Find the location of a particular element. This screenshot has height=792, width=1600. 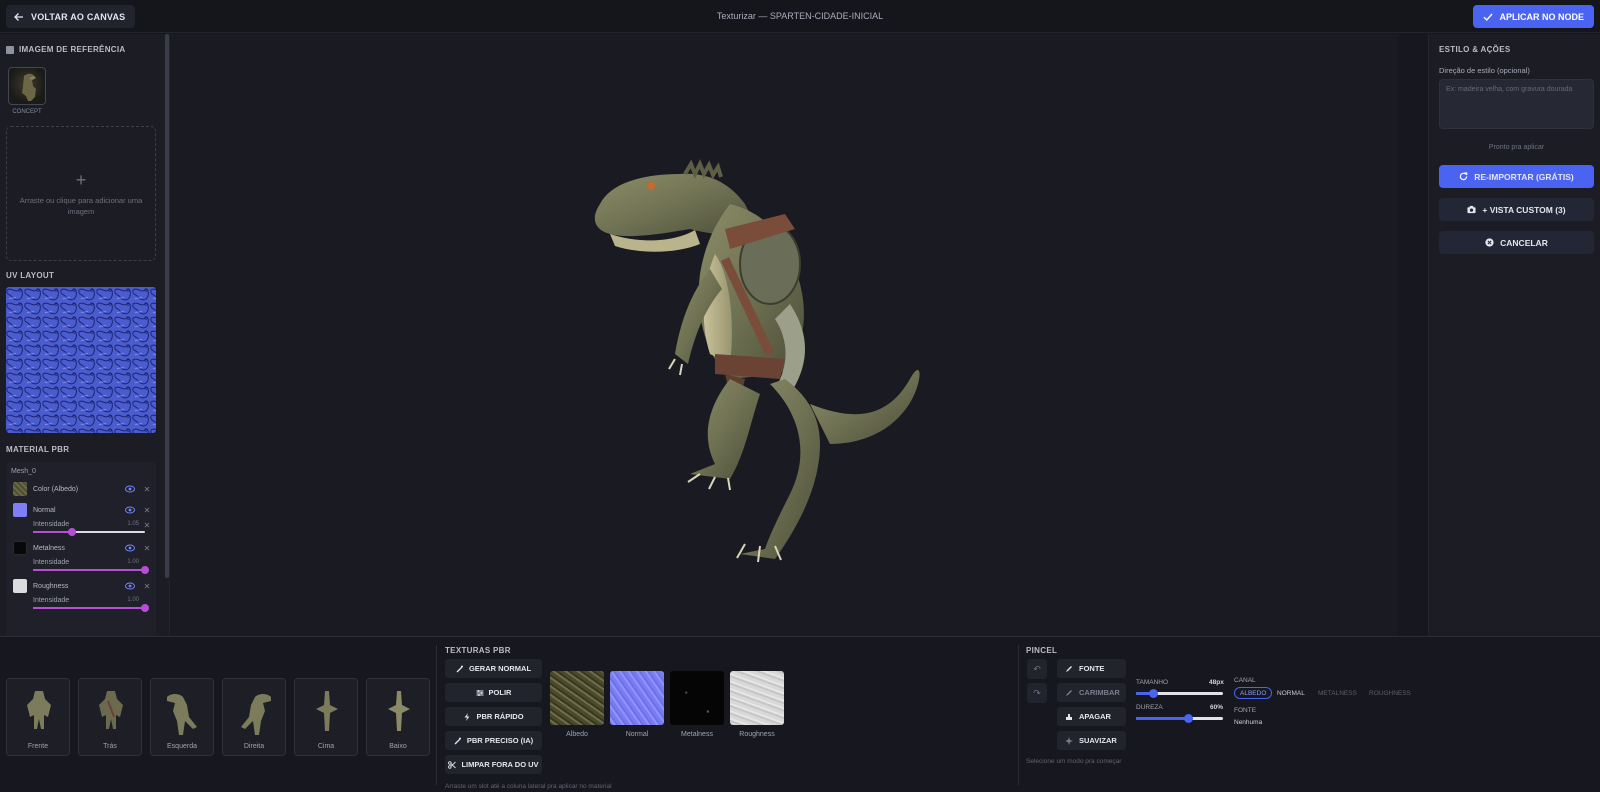

intensity-value: 1.00 is located at coordinates (133, 562).